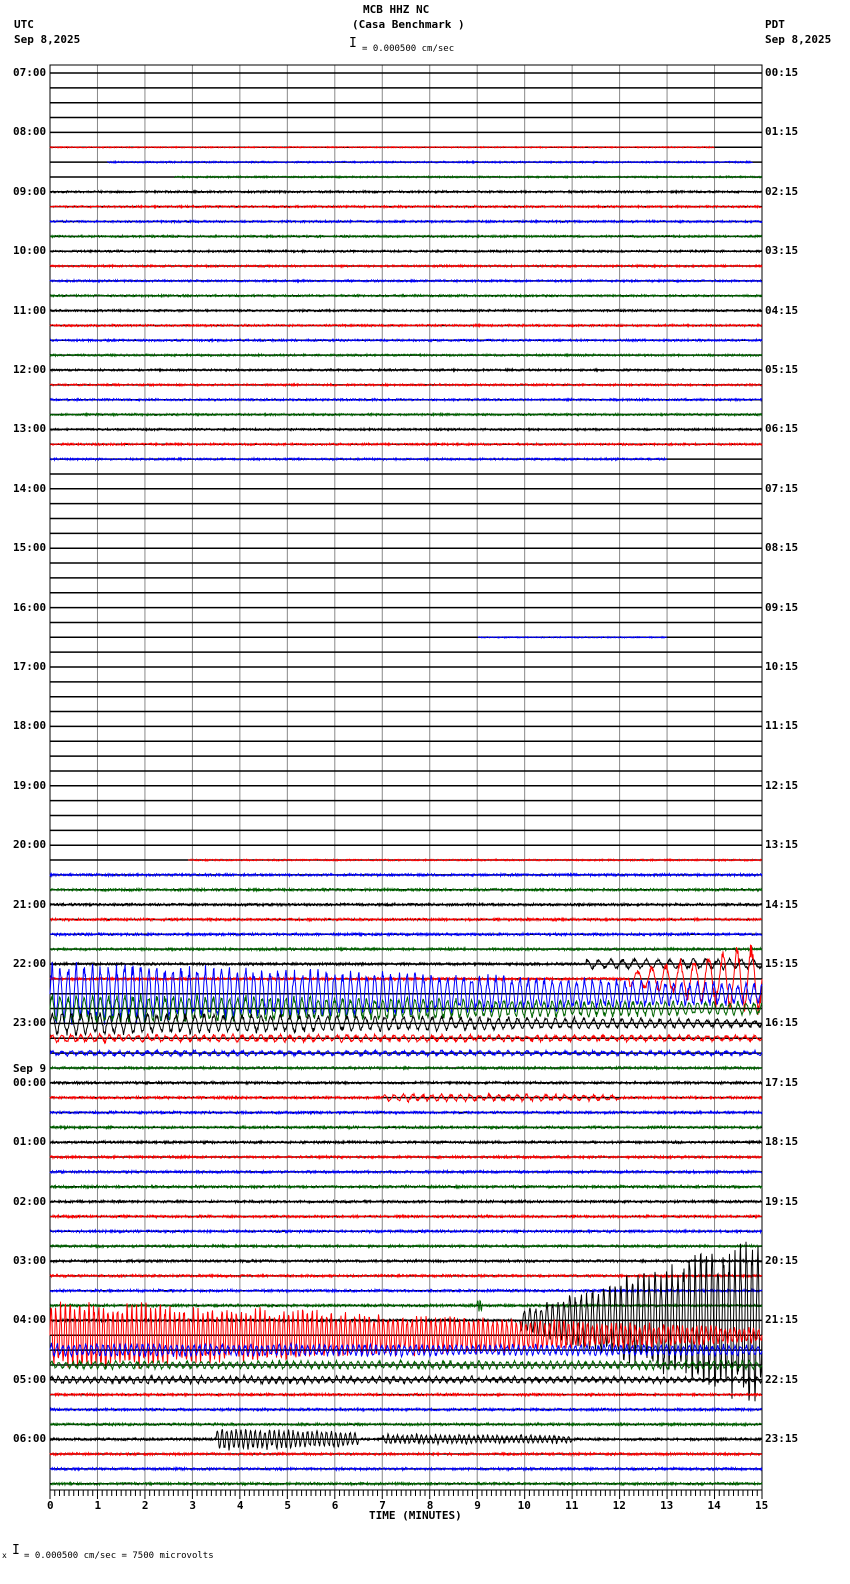 Image resolution: width=850 pixels, height=1584 pixels. What do you see at coordinates (30, 607) in the screenshot?
I see `utc-hour-label: 16:00` at bounding box center [30, 607].